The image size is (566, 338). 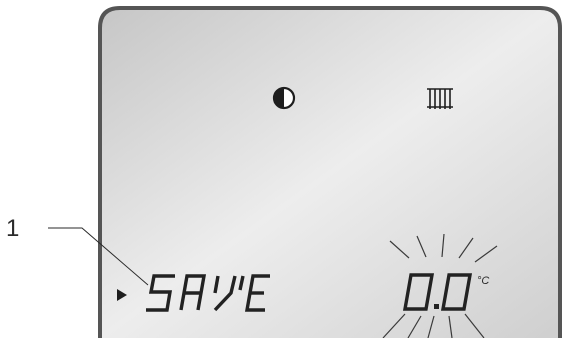 I want to click on temperature-unit: °C, so click(x=483, y=281).